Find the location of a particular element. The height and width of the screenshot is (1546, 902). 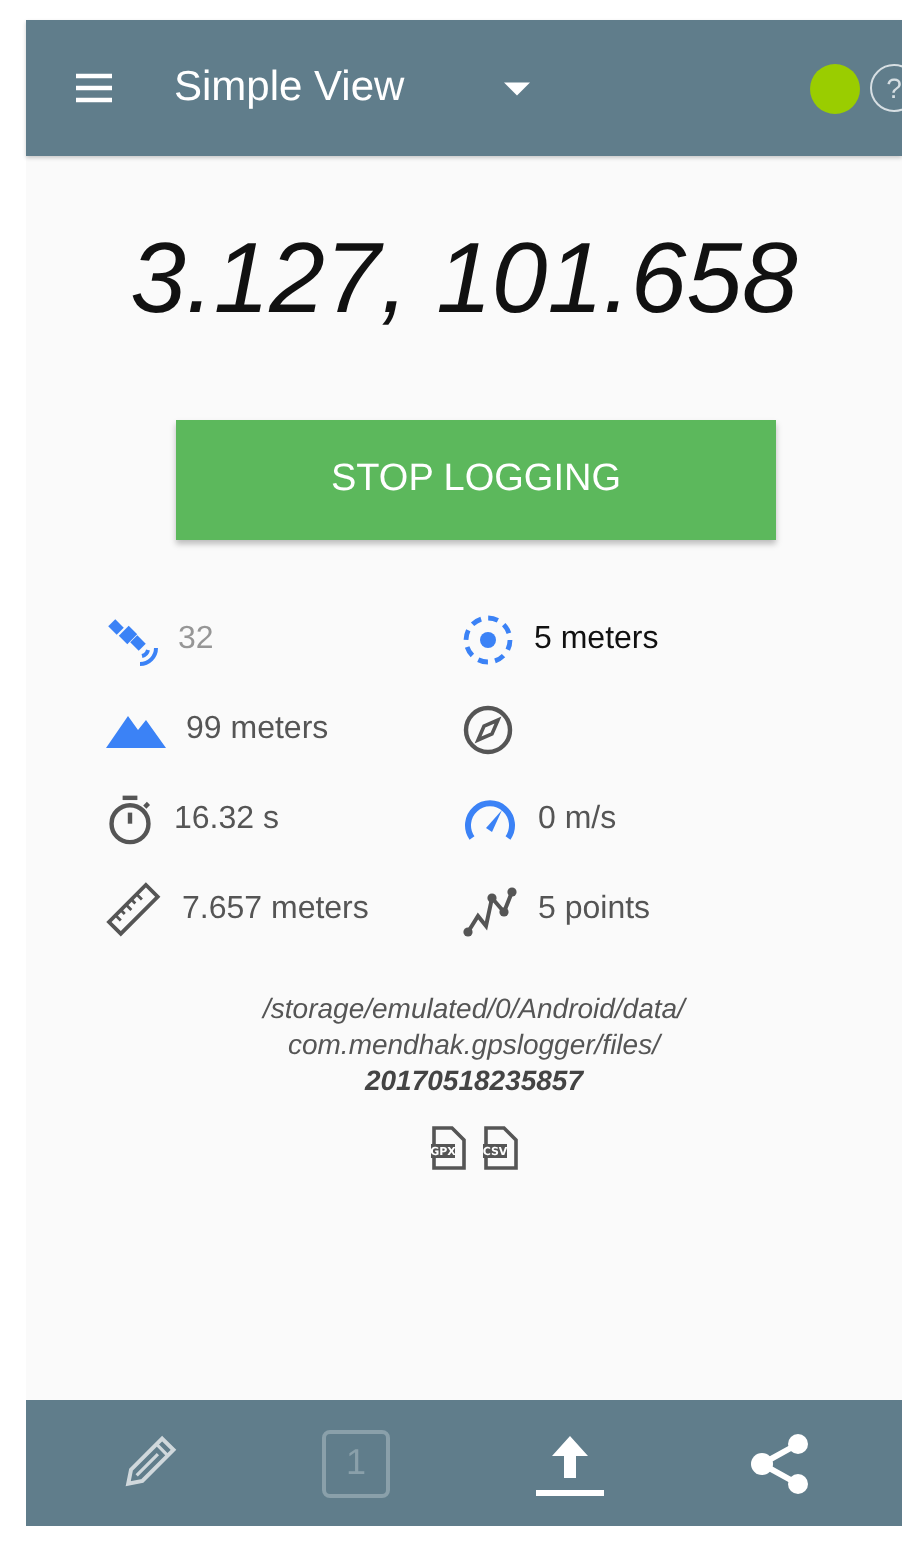

speedometer-icon is located at coordinates (490, 820).